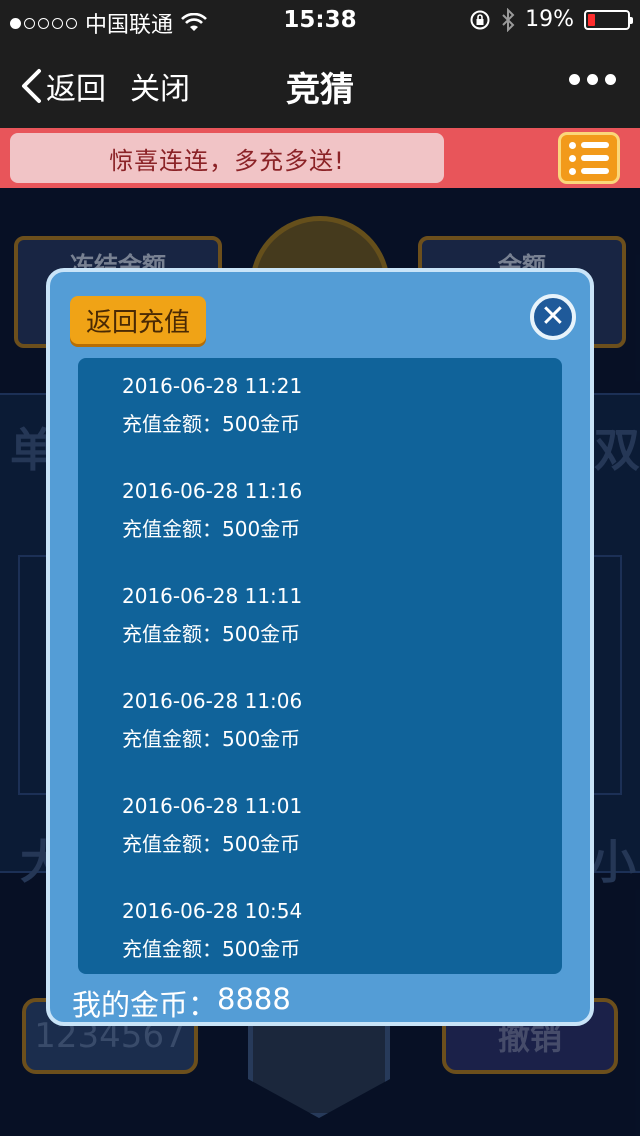 Image resolution: width=640 pixels, height=1136 pixels. What do you see at coordinates (553, 317) in the screenshot?
I see `close-modal-icon: ✕` at bounding box center [553, 317].